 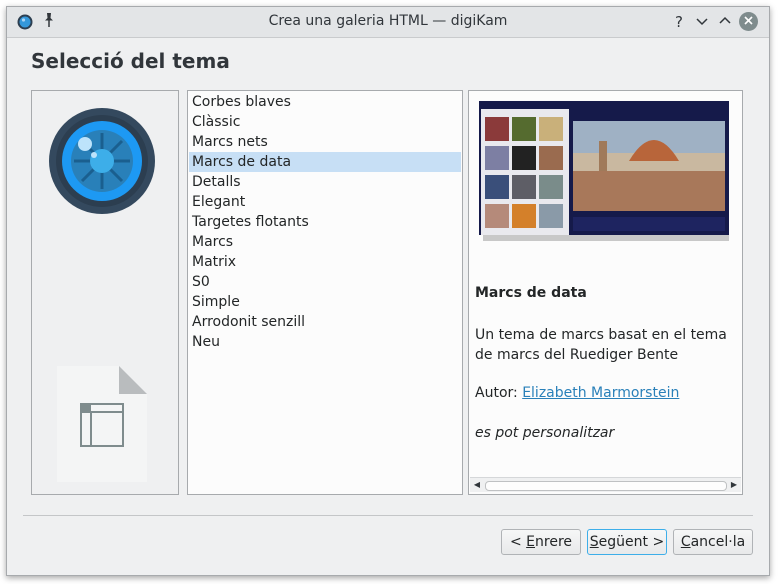 I want to click on theme-list-item: Marcs, so click(x=325, y=242).